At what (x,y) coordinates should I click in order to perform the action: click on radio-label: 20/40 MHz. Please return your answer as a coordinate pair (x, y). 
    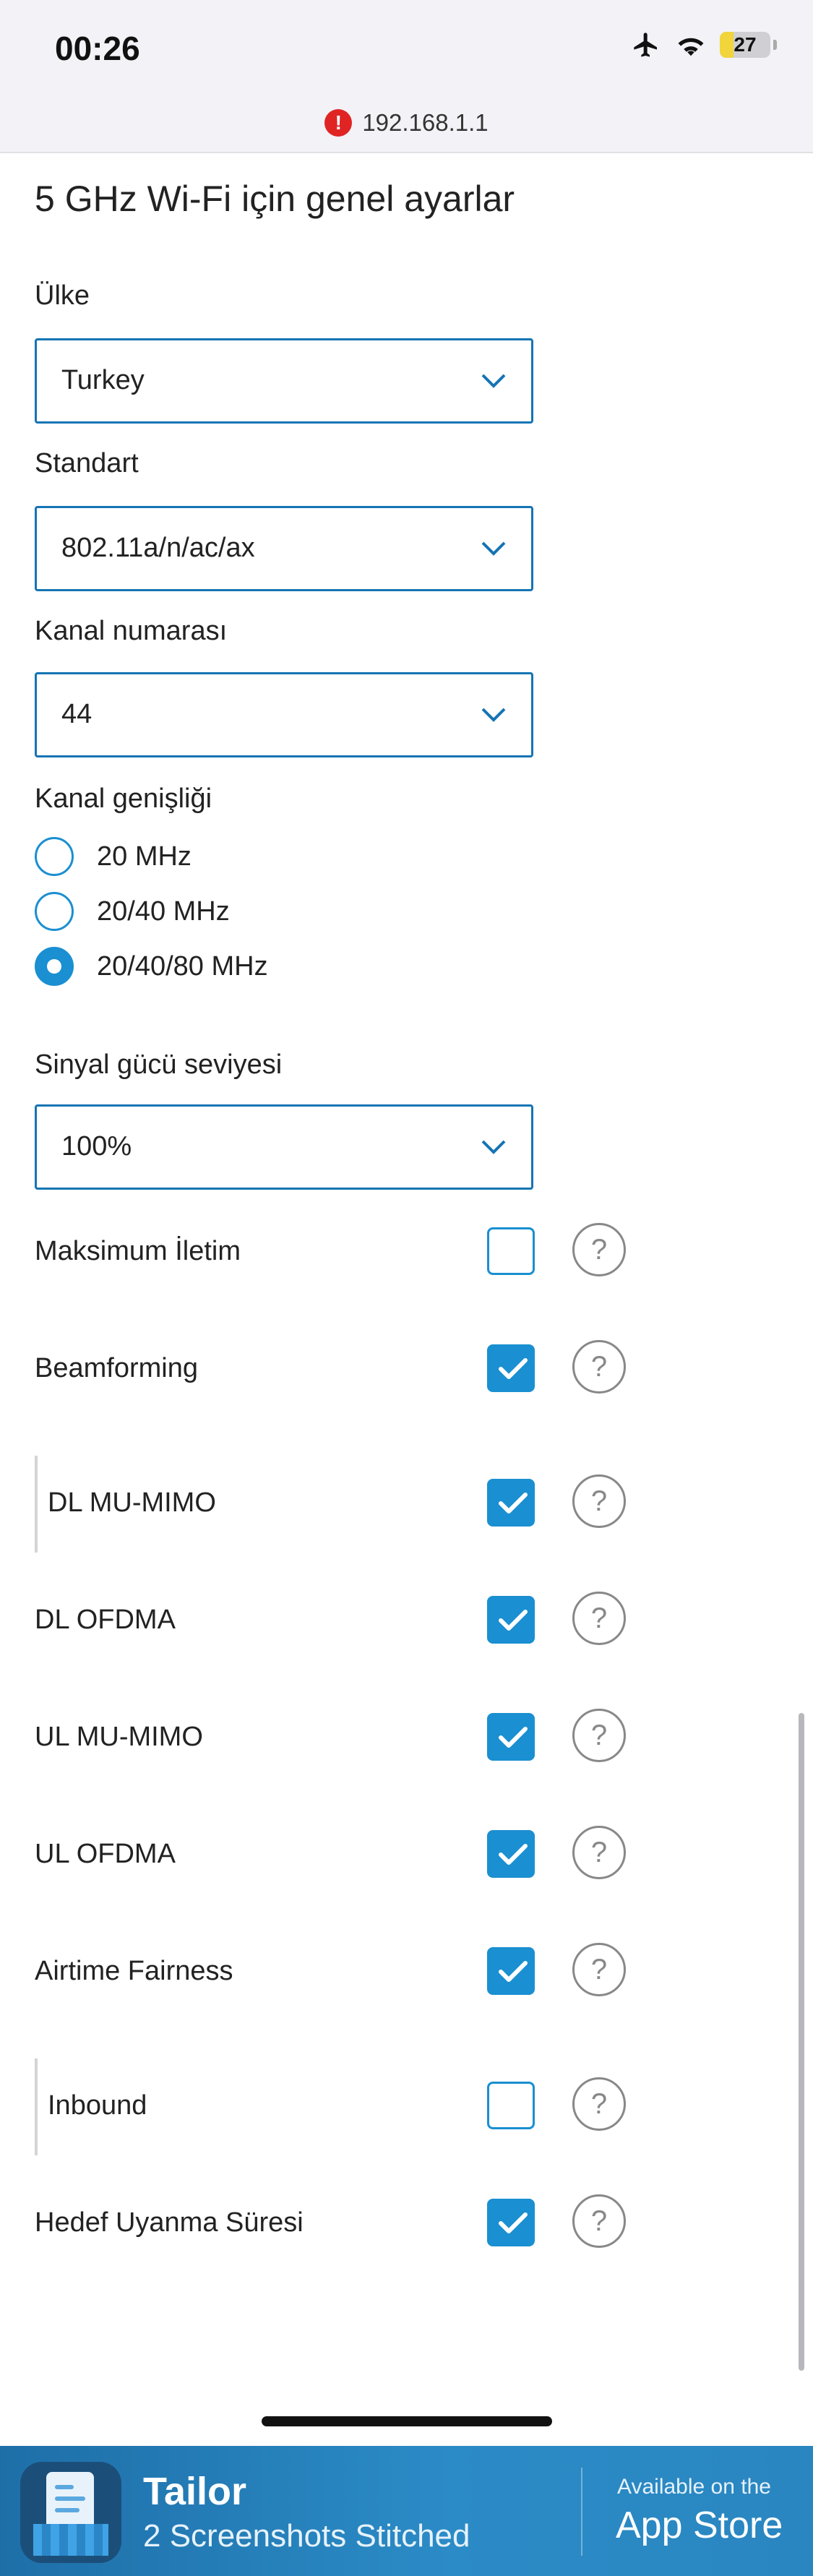
    Looking at the image, I should click on (163, 912).